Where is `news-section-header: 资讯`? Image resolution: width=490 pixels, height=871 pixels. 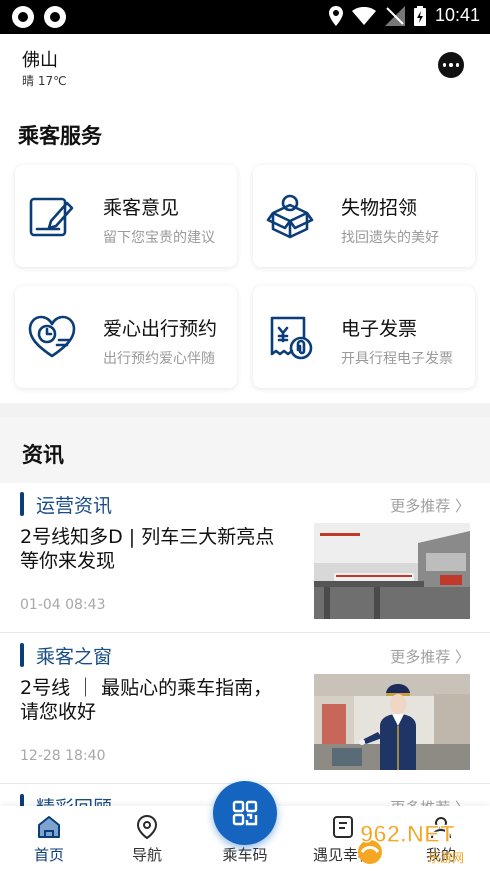
news-section-header: 资讯 is located at coordinates (245, 450).